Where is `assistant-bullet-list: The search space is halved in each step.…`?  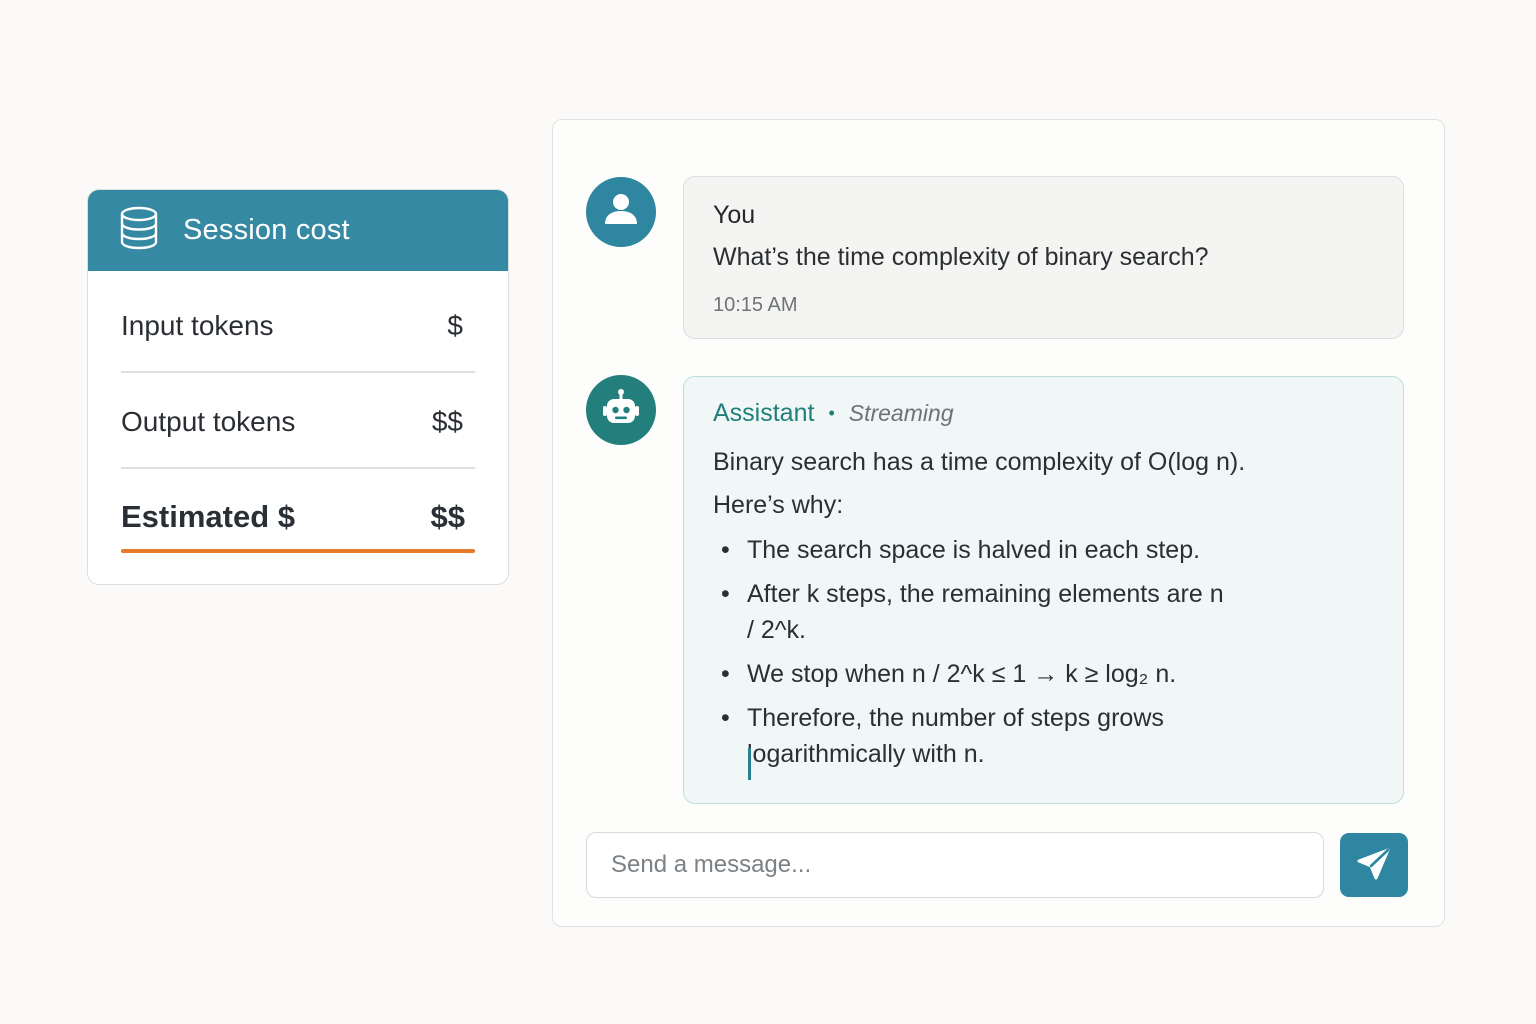 assistant-bullet-list: The search space is halved in each step.… is located at coordinates (1058, 652).